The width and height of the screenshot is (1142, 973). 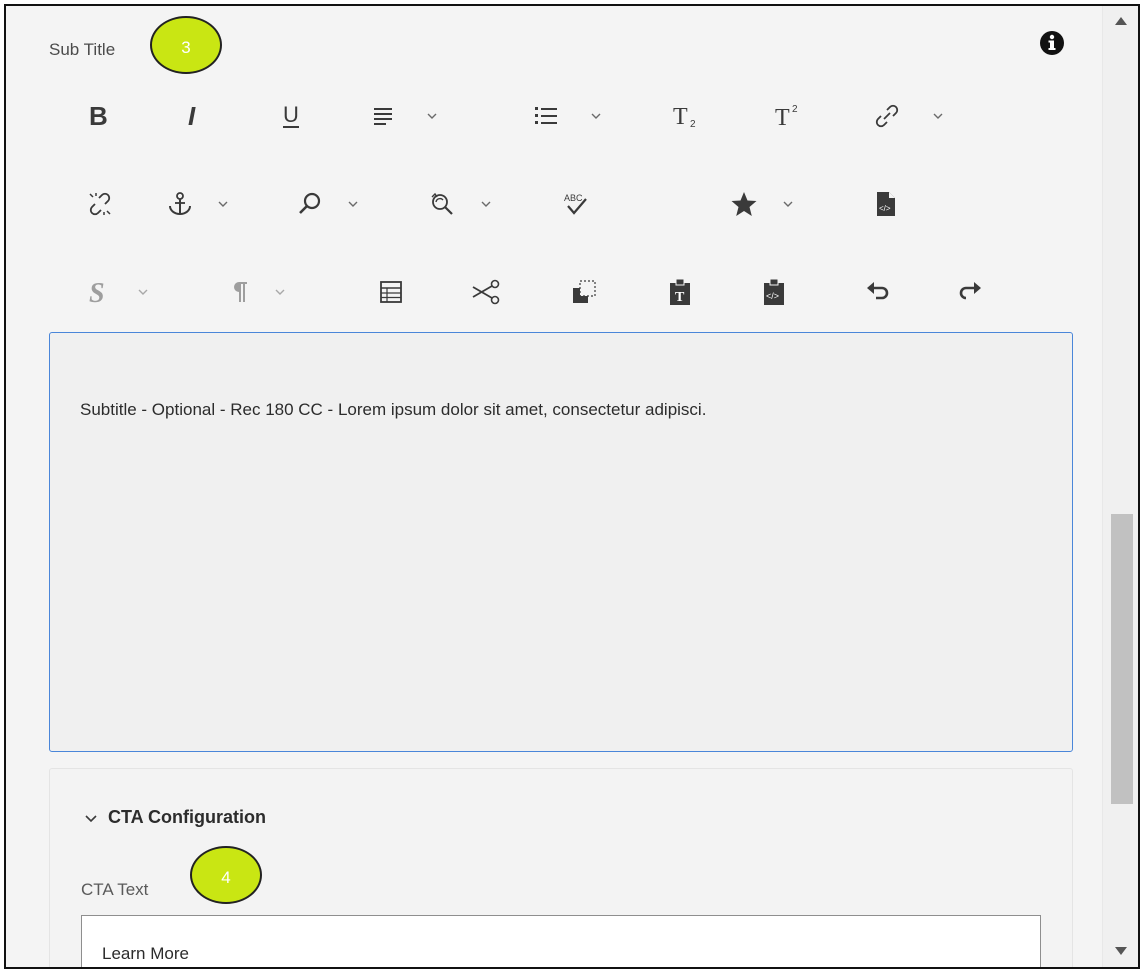 I want to click on table-icon, so click(x=391, y=292).